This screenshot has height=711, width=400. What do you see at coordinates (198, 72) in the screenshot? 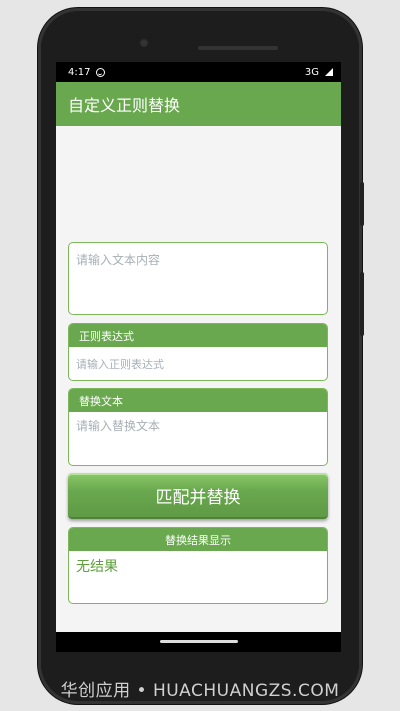
I see `status-bar: 4:17 3G` at bounding box center [198, 72].